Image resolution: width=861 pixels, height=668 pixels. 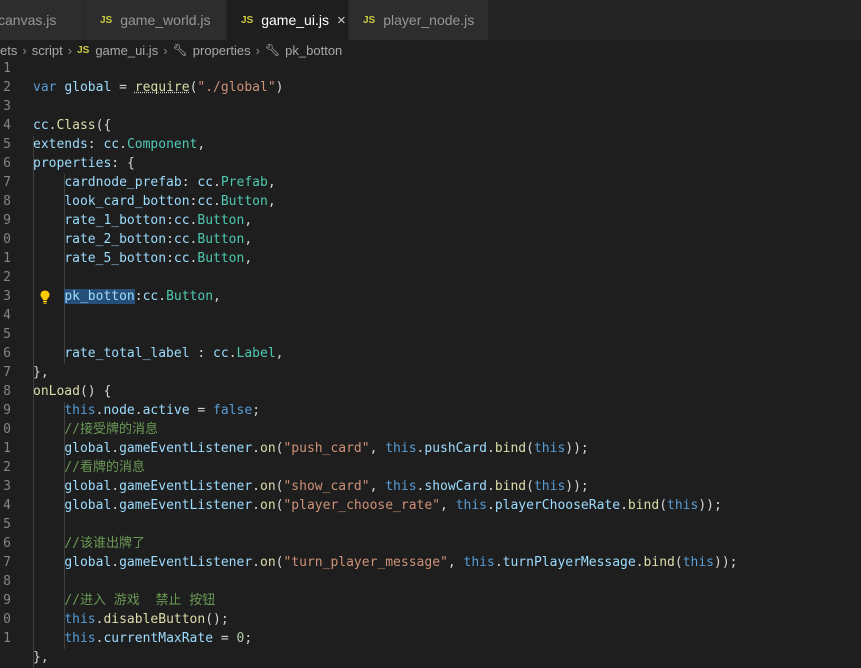 What do you see at coordinates (430, 543) in the screenshot?
I see `code-line: 6 //该谁出牌了` at bounding box center [430, 543].